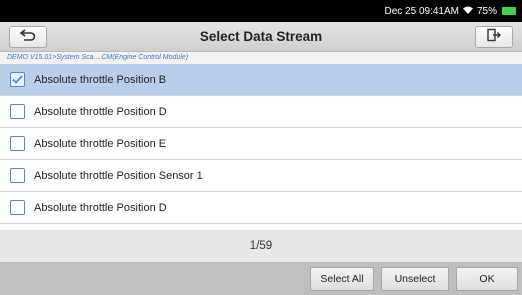  Describe the element at coordinates (342, 279) in the screenshot. I see `select-all-button: Select All` at that location.